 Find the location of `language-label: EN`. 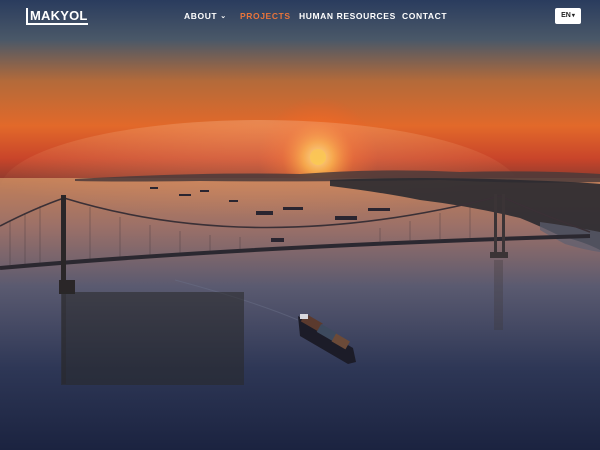

language-label: EN is located at coordinates (566, 15).